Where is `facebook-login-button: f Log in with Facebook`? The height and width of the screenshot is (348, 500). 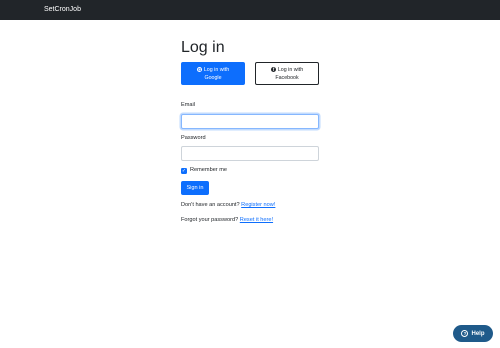 facebook-login-button: f Log in with Facebook is located at coordinates (287, 73).